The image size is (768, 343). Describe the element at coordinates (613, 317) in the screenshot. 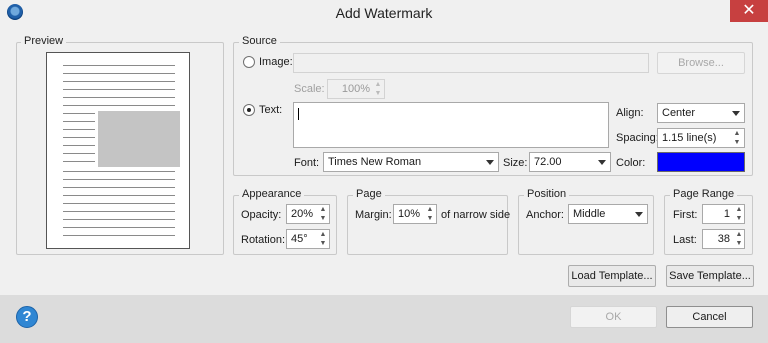

I see `ok-button: OK` at that location.